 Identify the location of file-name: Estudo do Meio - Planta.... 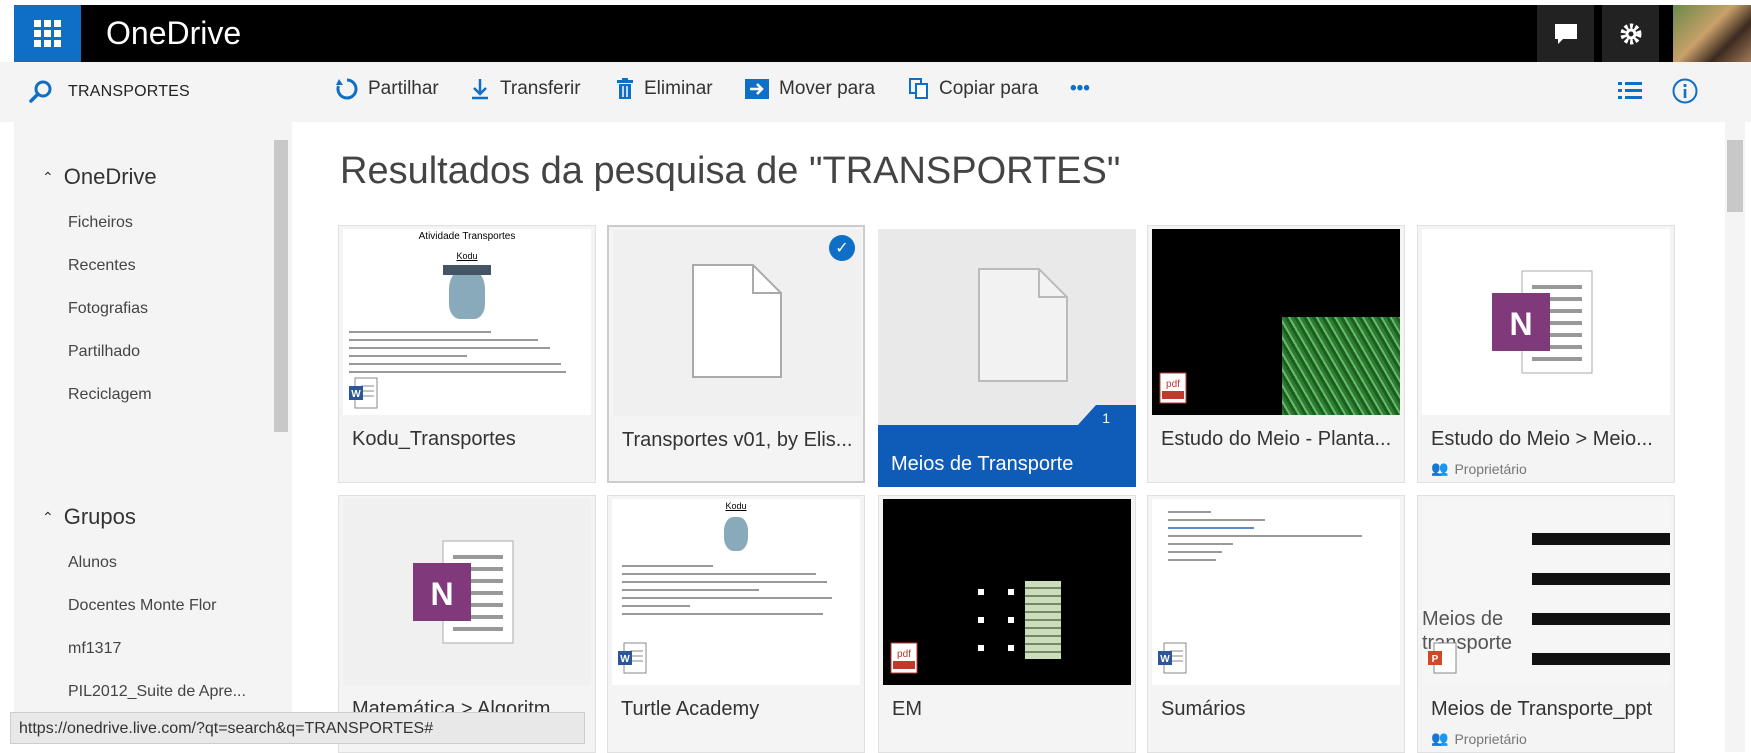
(1276, 439).